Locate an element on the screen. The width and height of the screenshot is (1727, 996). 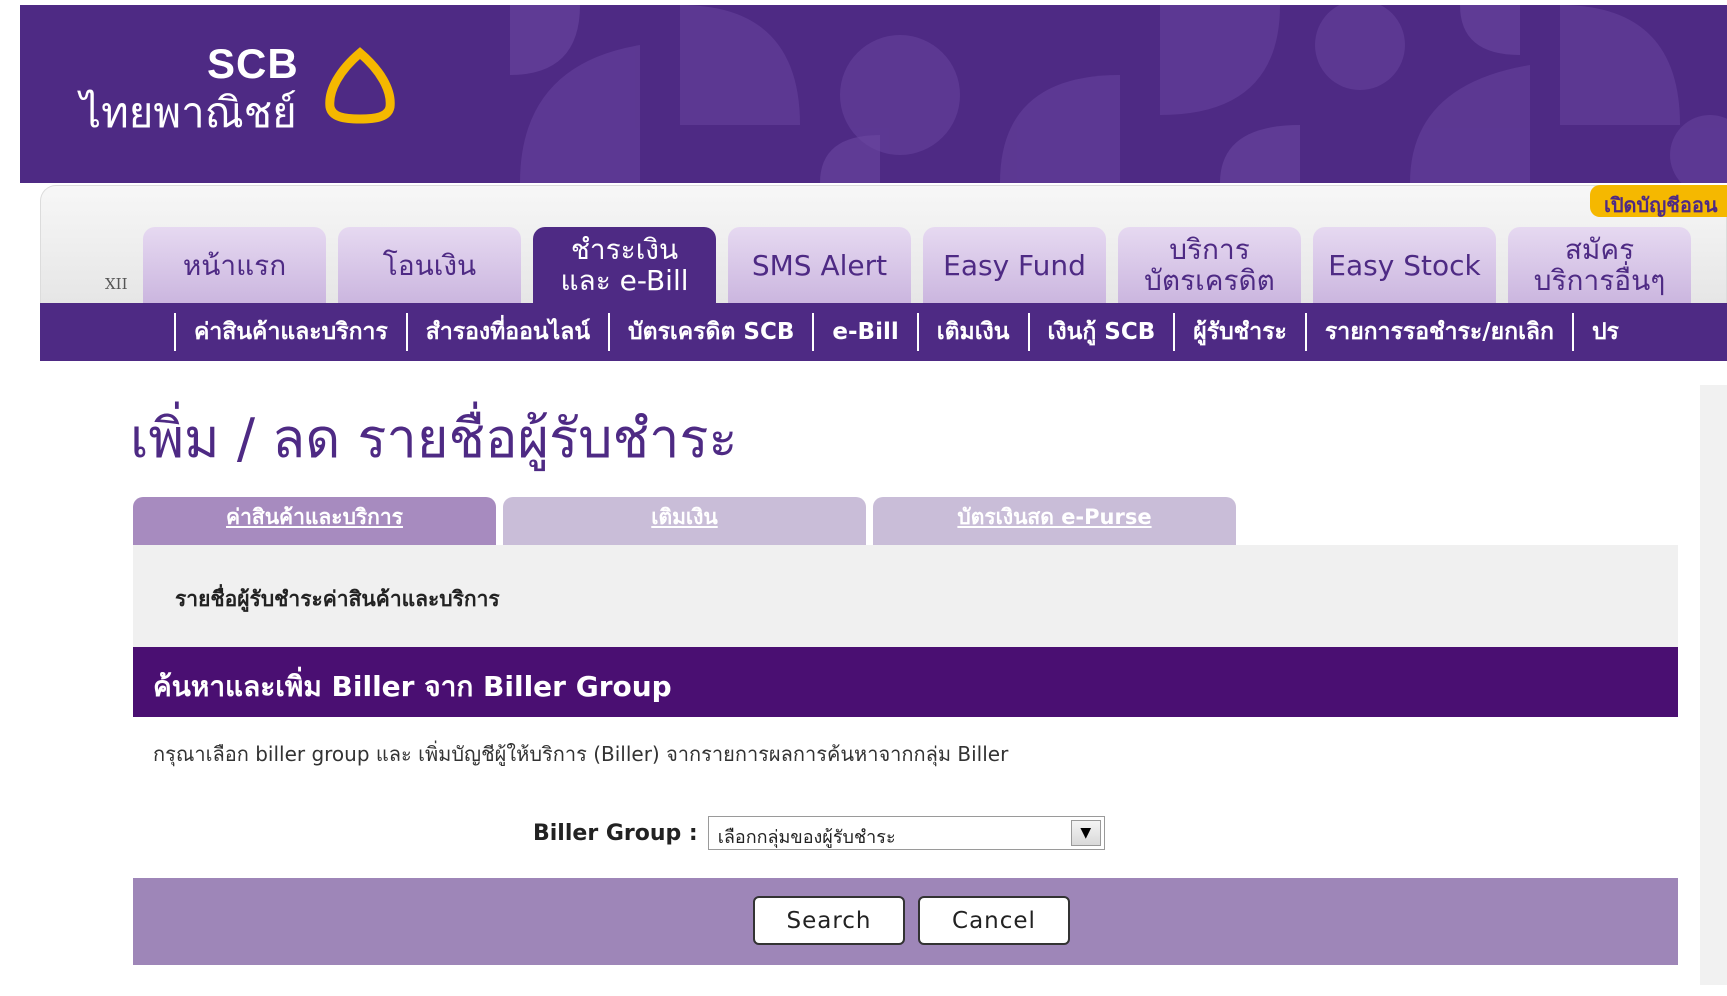
subnav-more: ปร is located at coordinates (1605, 332).